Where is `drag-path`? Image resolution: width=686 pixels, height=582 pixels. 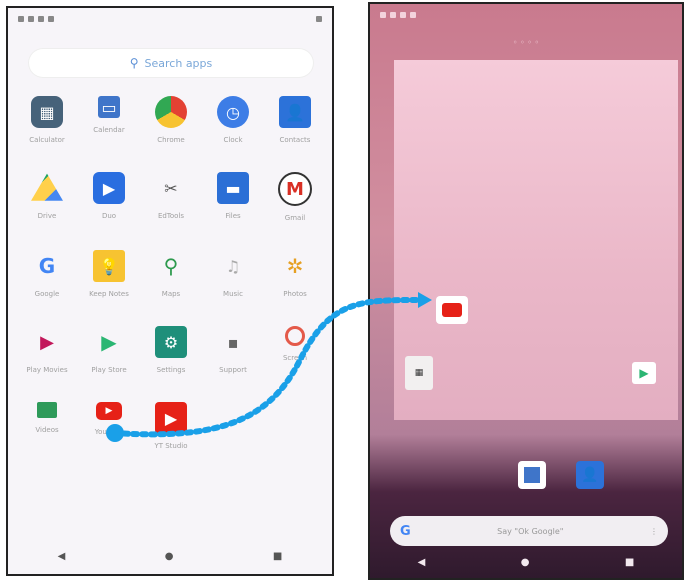
drag-path is located at coordinates (267, 367).